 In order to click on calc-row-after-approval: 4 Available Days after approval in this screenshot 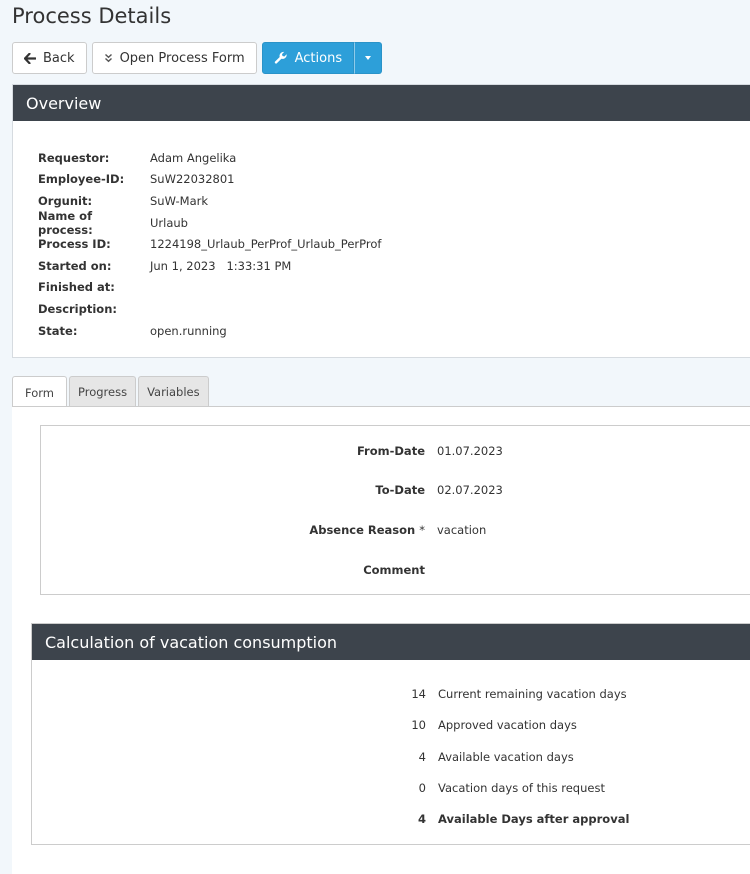, I will do `click(330, 819)`.